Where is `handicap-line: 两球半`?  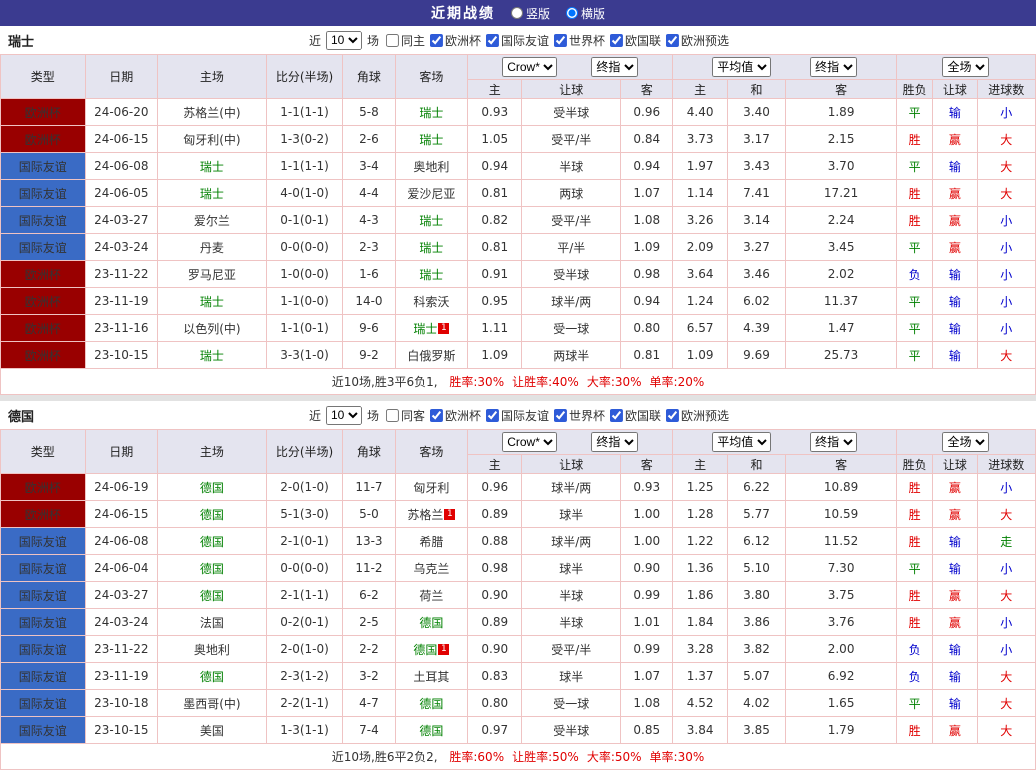 handicap-line: 两球半 is located at coordinates (571, 355).